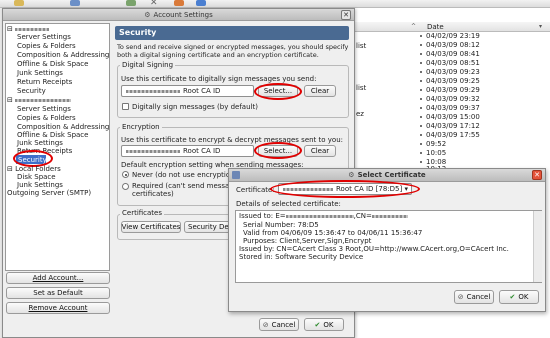 Image resolution: width=550 pixels, height=338 pixels. Describe the element at coordinates (142, 213) in the screenshot. I see `certificates-label: Certificates` at that location.